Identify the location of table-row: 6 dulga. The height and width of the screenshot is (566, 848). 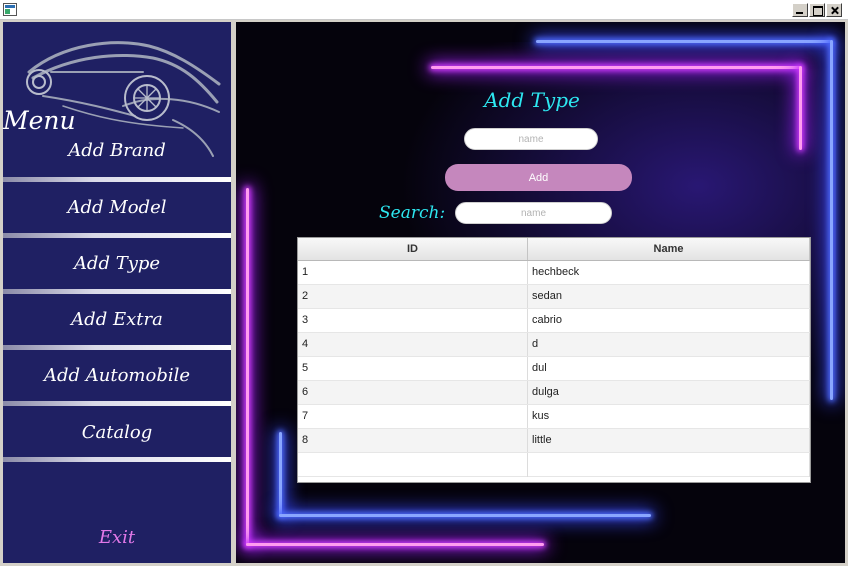
(554, 393).